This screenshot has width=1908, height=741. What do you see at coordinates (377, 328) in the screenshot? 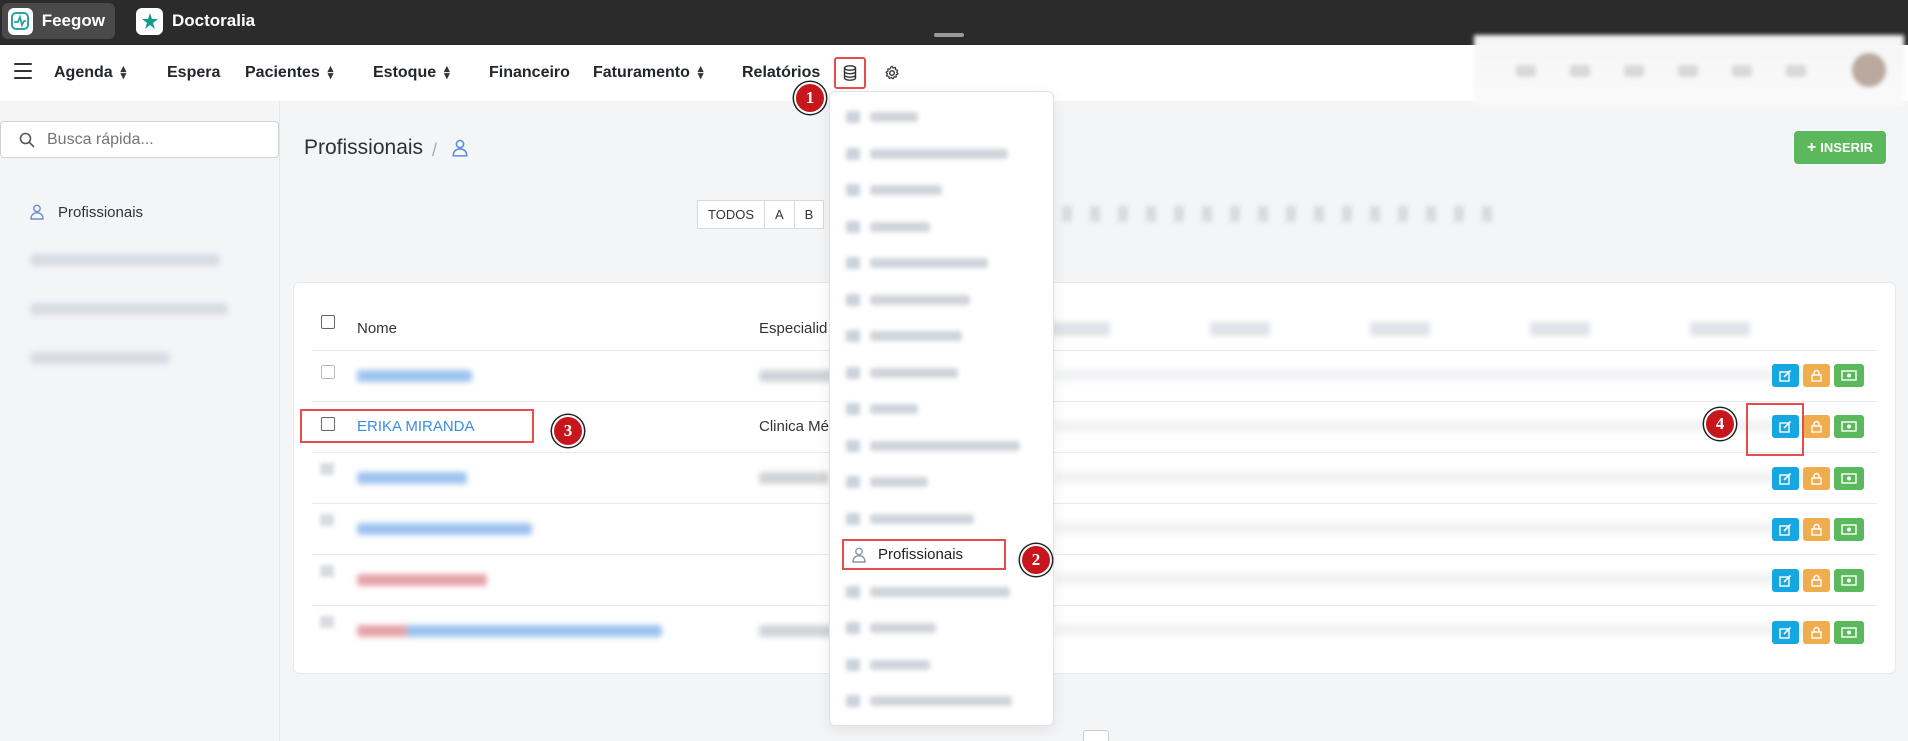
I see `column-header-name: Nome` at bounding box center [377, 328].